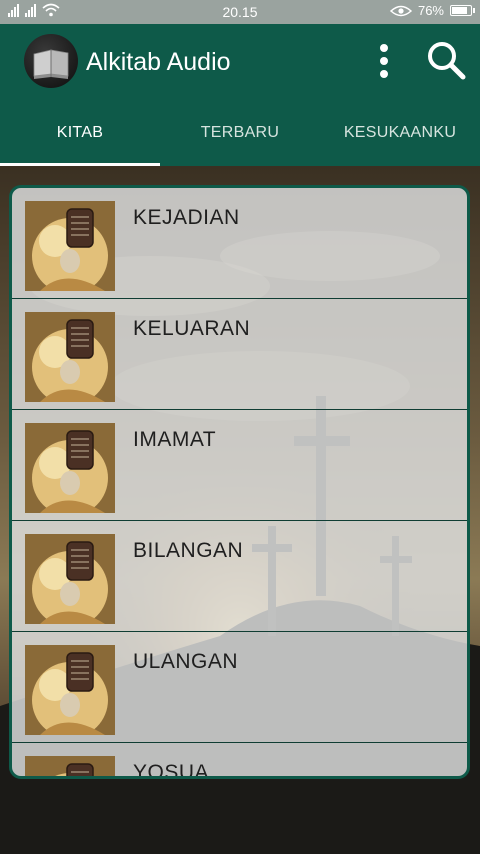 The height and width of the screenshot is (854, 480). I want to click on more-vertical-icon, so click(384, 48).